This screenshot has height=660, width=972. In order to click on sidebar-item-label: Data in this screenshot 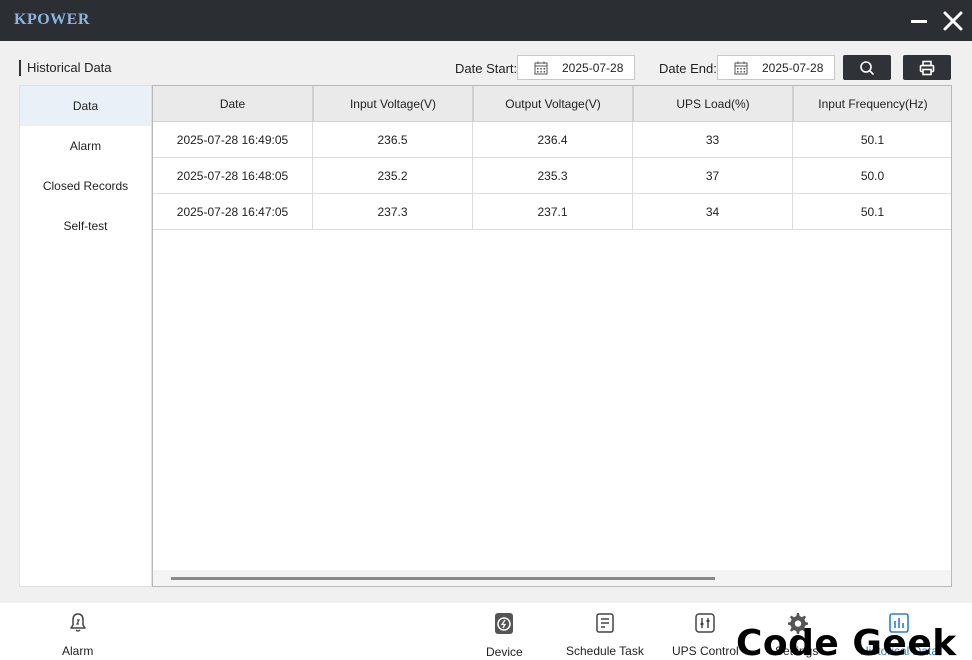, I will do `click(85, 106)`.